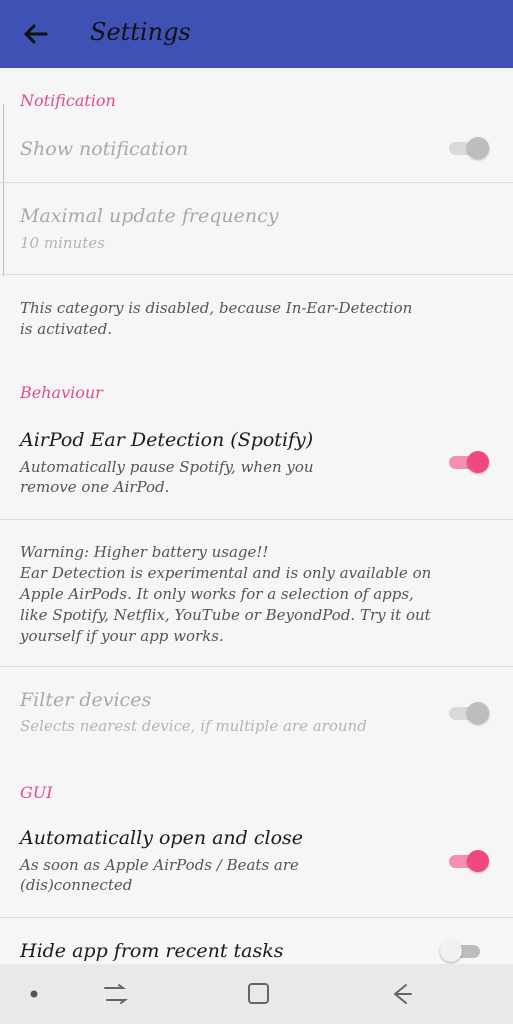 This screenshot has width=513, height=1024. Describe the element at coordinates (468, 148) in the screenshot. I see `show-notification-switch` at that location.